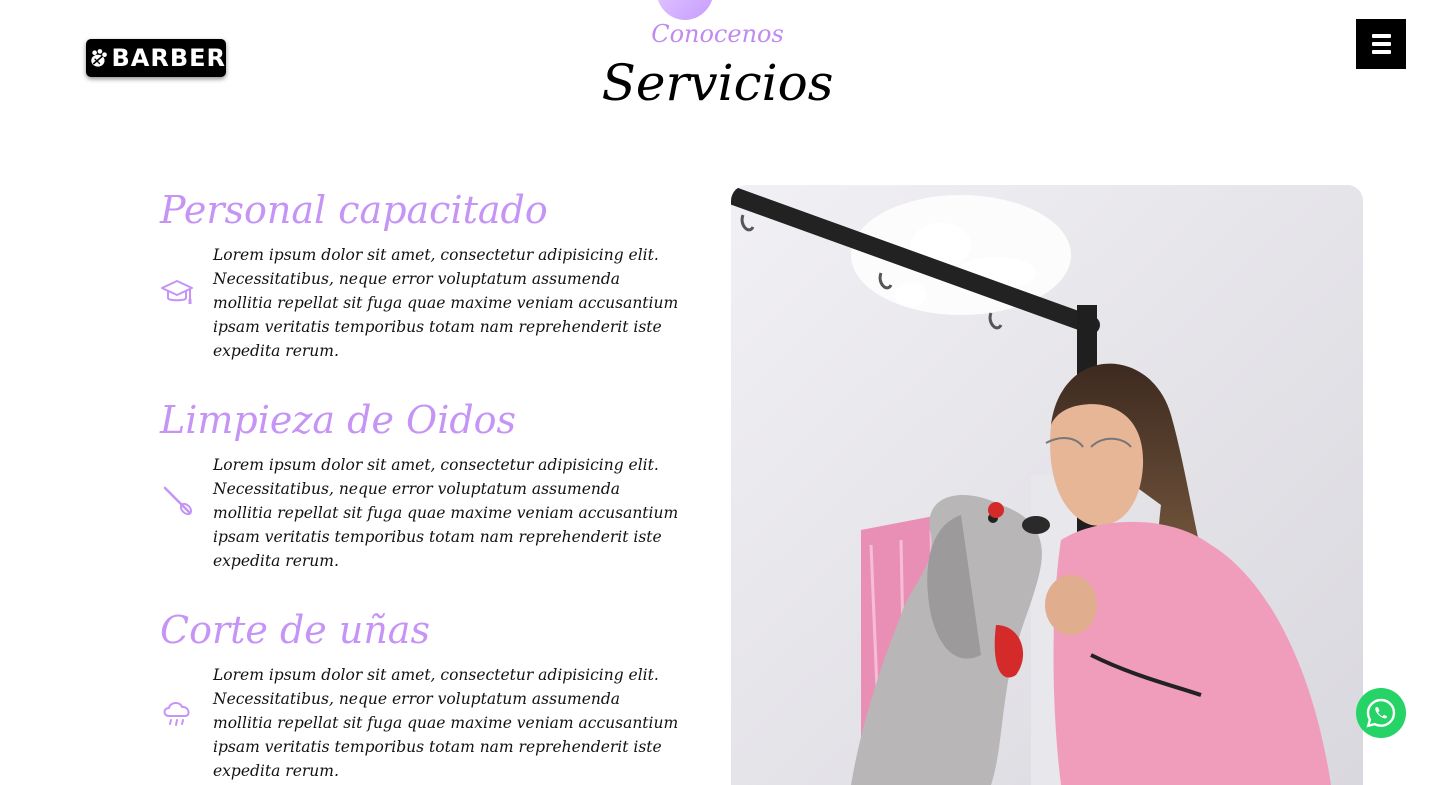 Image resolution: width=1435 pixels, height=785 pixels. I want to click on bars-icon-middle, so click(1381, 44).